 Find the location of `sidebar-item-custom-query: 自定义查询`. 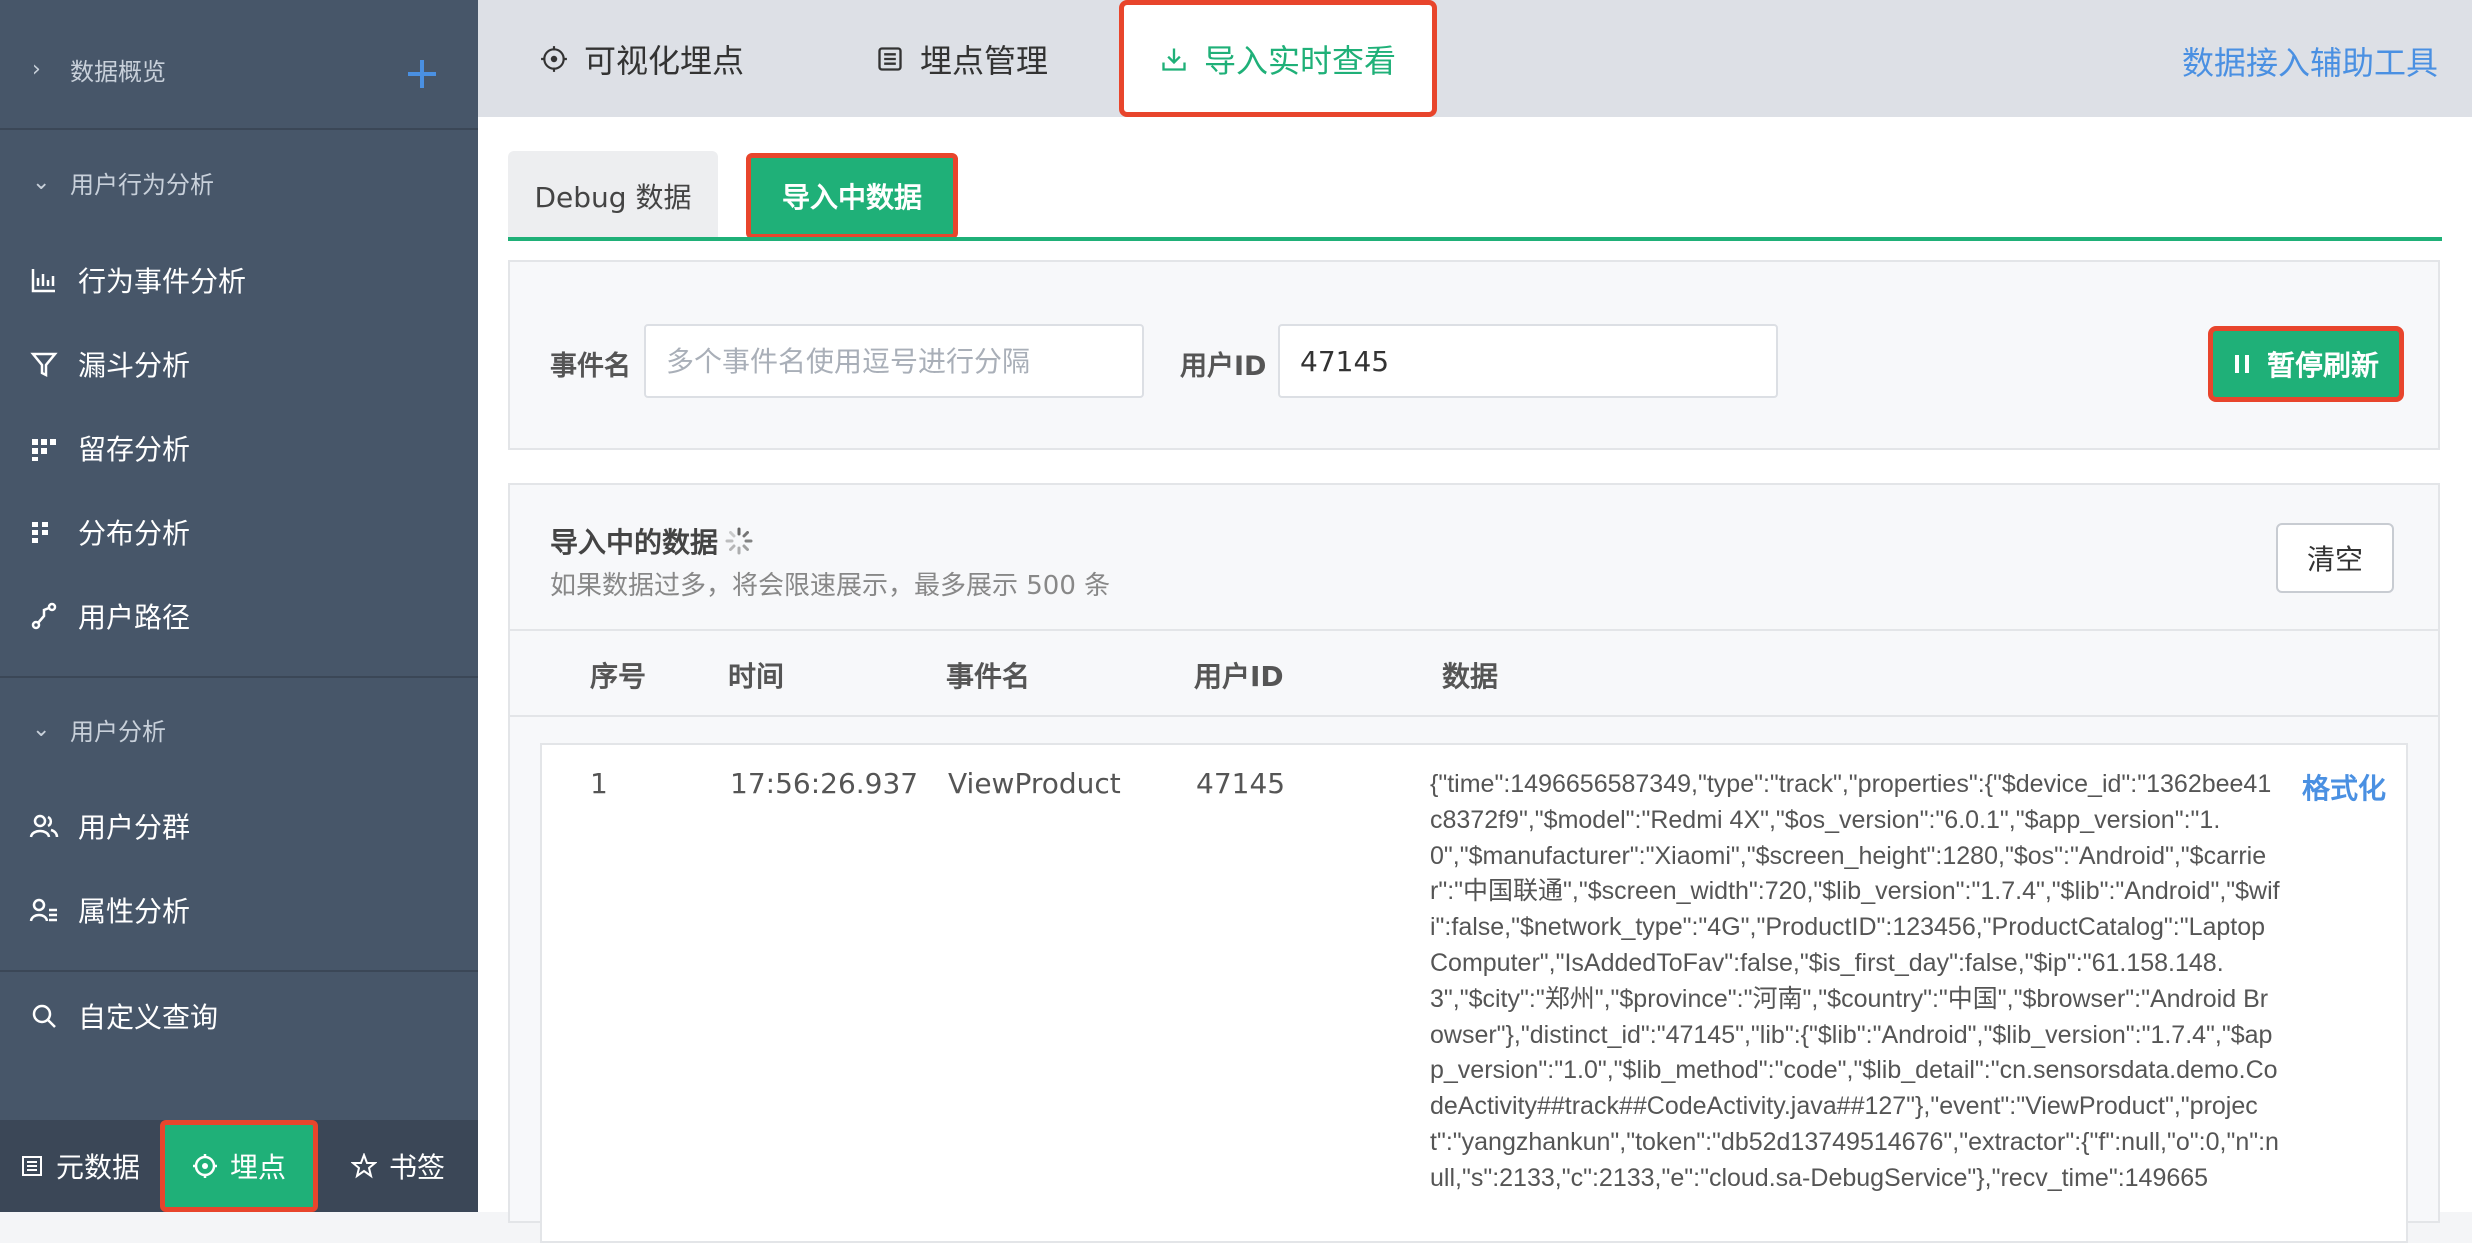

sidebar-item-custom-query: 自定义查询 is located at coordinates (239, 1016).